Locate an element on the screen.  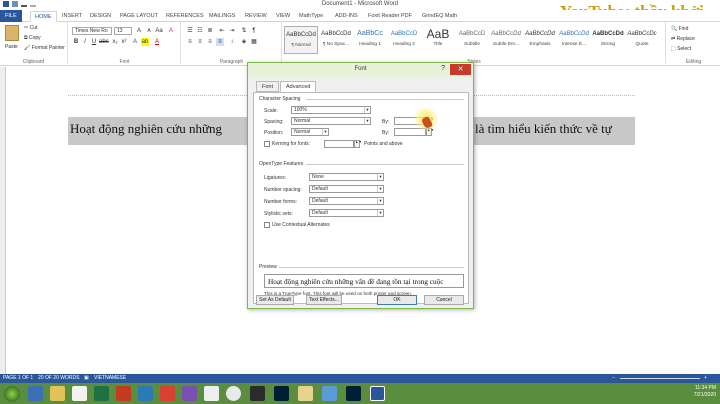
ok-button: OK is located at coordinates (397, 300).